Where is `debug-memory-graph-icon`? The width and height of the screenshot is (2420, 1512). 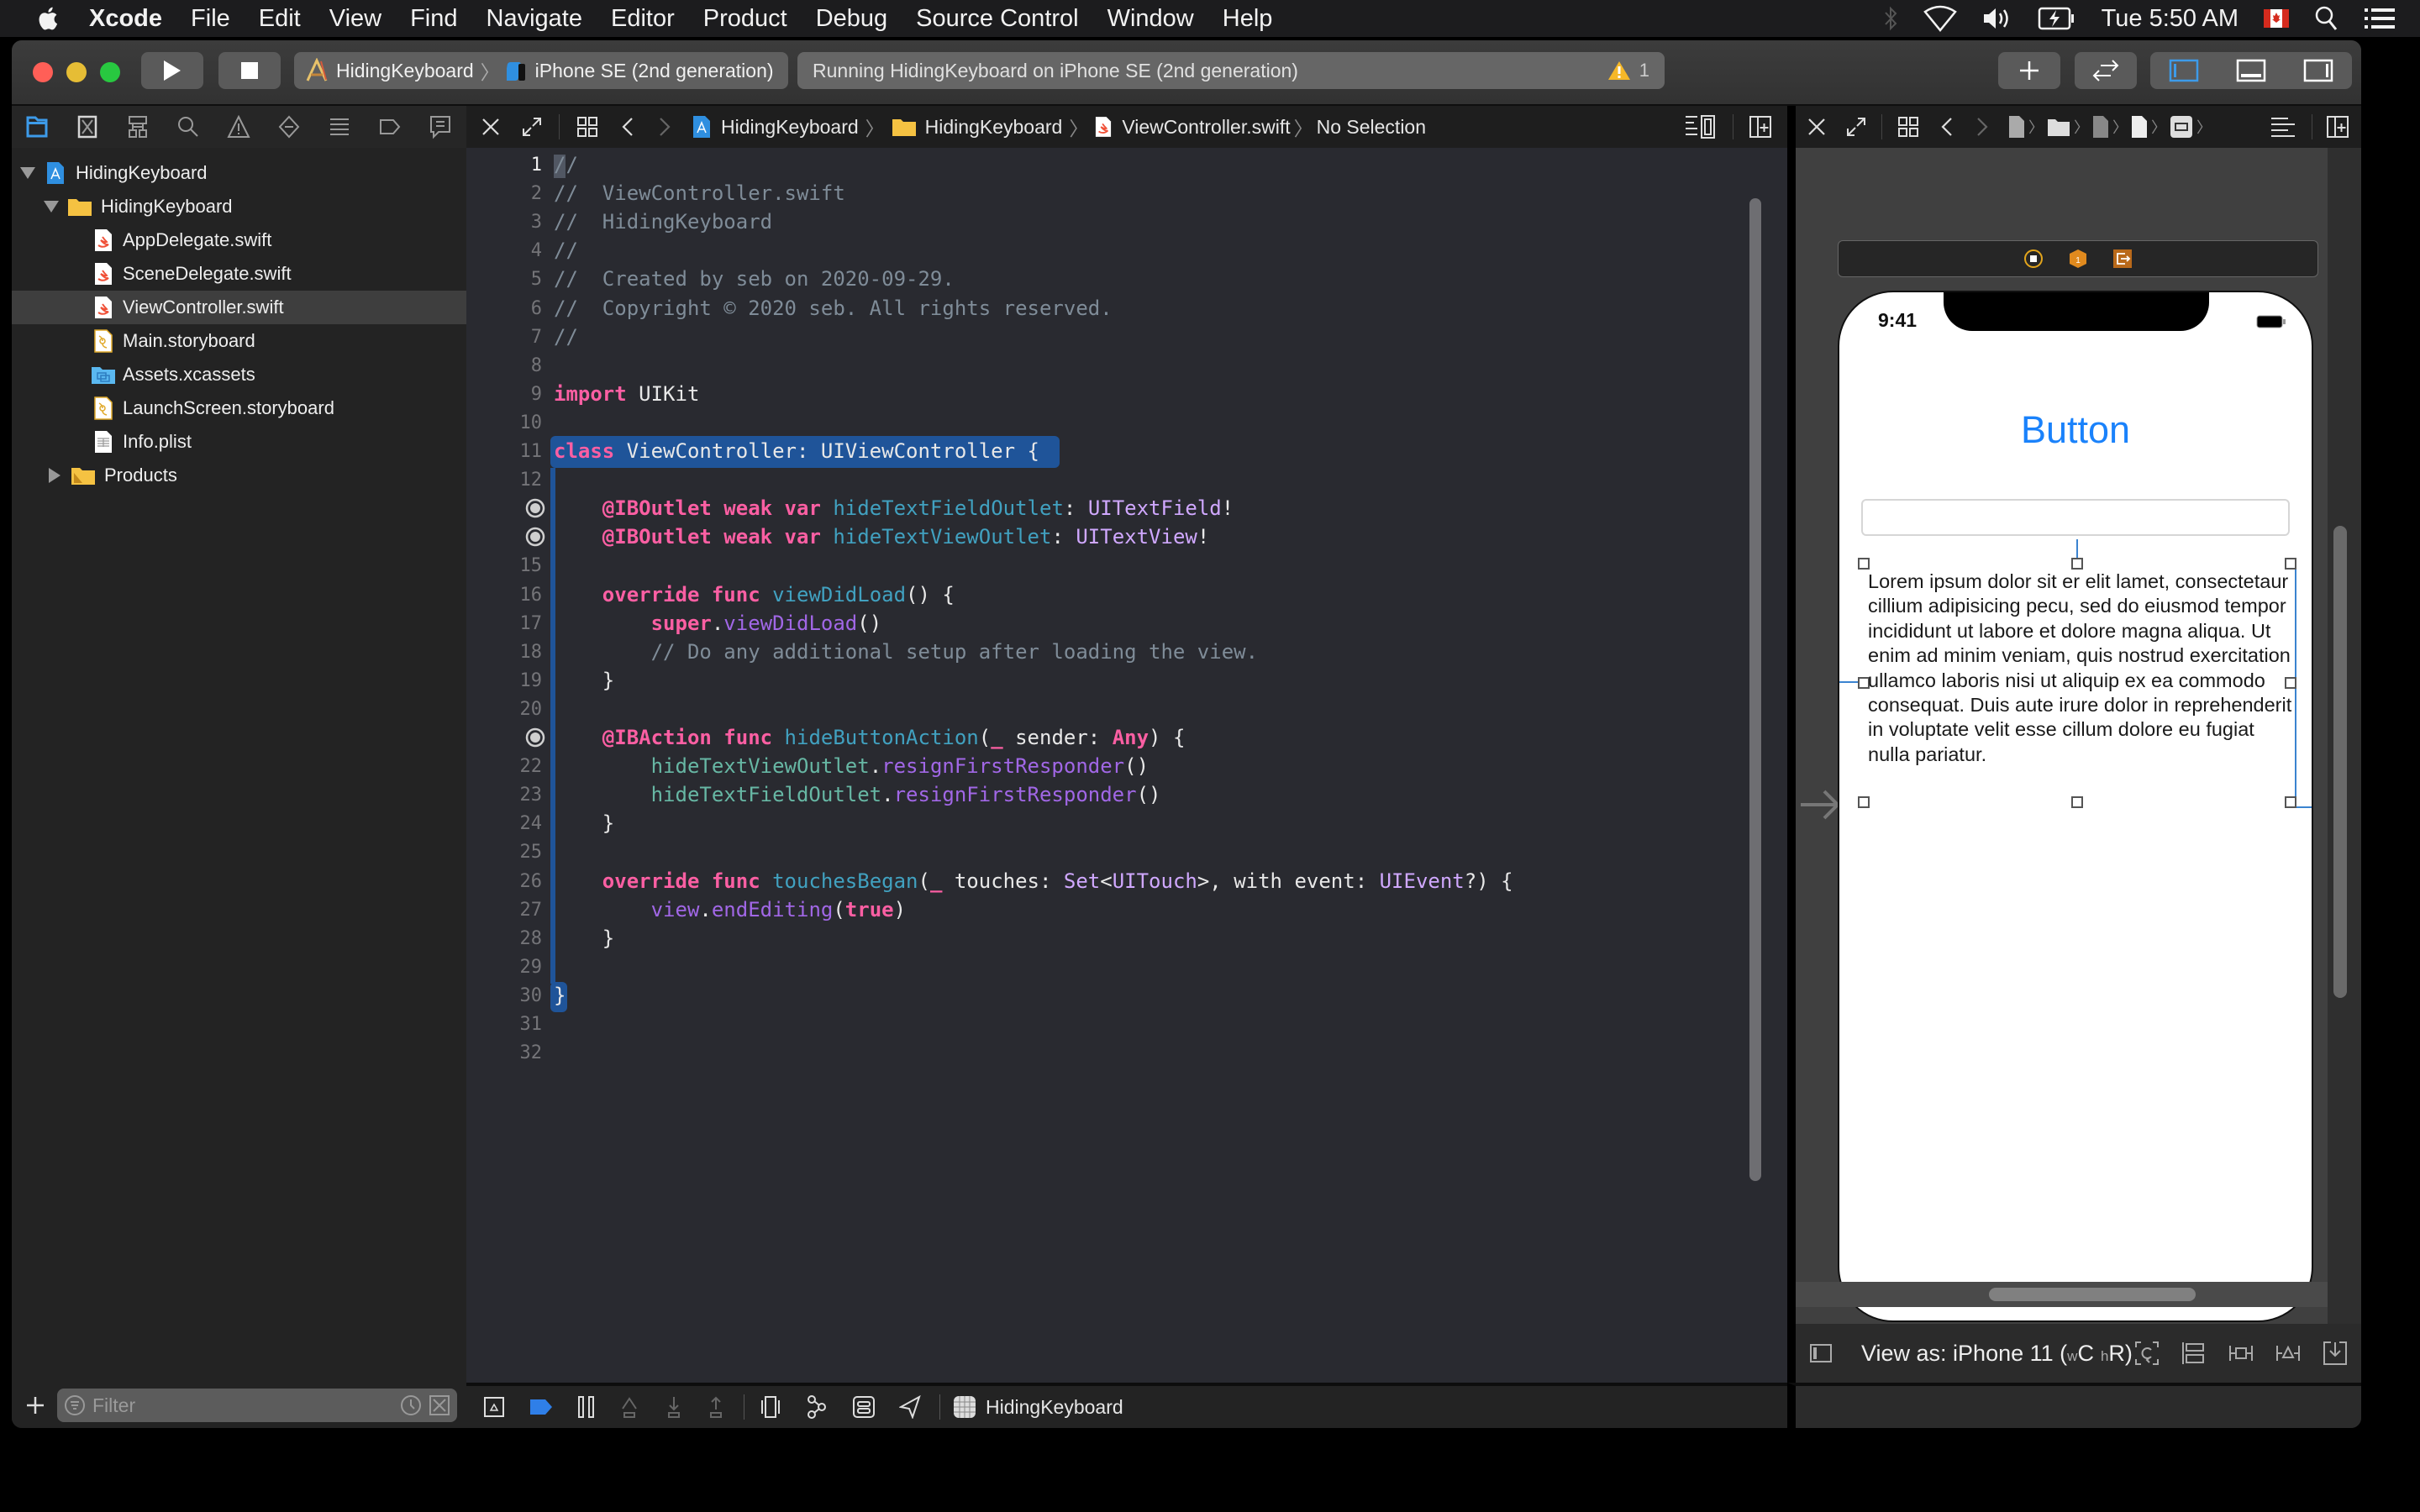
debug-memory-graph-icon is located at coordinates (817, 1407).